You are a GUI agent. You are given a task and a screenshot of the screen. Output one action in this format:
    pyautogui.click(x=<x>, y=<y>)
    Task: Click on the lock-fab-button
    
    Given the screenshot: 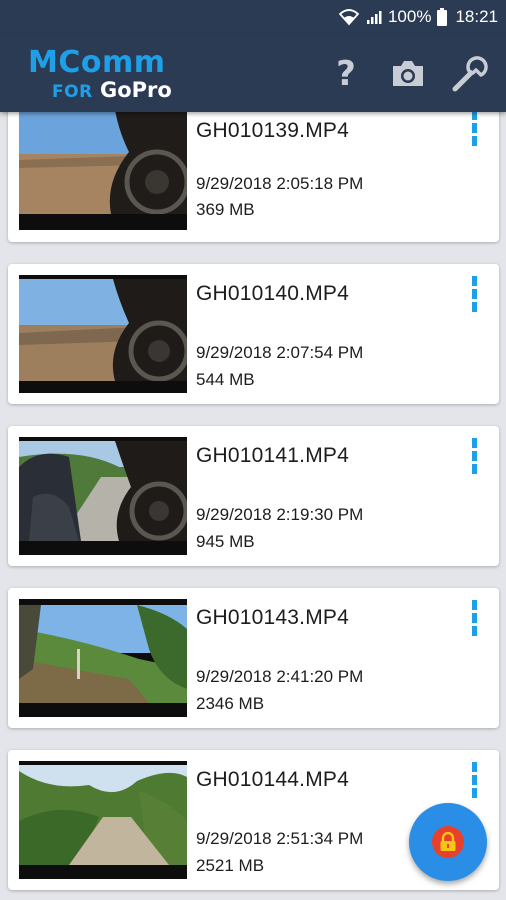 What is the action you would take?
    pyautogui.click(x=448, y=842)
    